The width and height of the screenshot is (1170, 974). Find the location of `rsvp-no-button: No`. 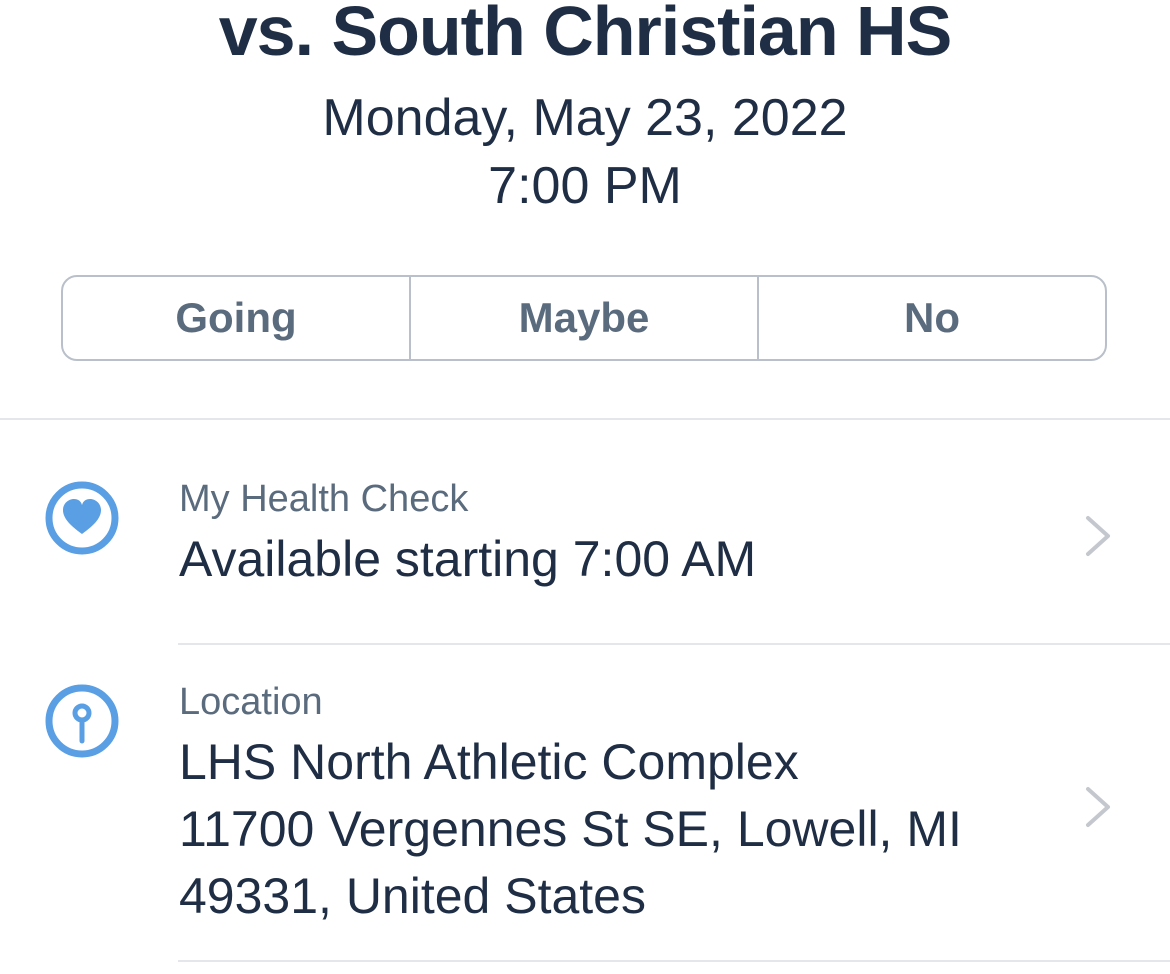

rsvp-no-button: No is located at coordinates (931, 318).